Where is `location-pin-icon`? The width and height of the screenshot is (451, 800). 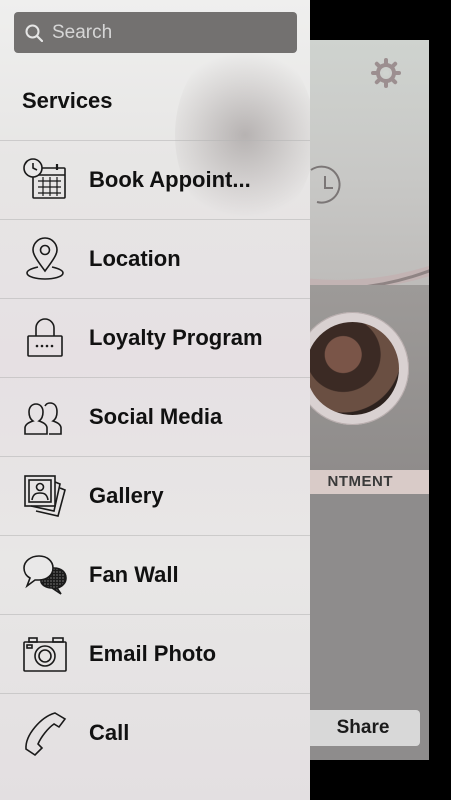
location-pin-icon is located at coordinates (45, 258).